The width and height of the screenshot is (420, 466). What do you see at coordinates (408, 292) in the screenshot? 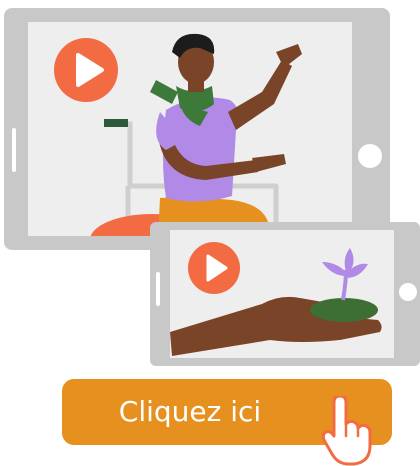
I see `small-phone-home-button` at bounding box center [408, 292].